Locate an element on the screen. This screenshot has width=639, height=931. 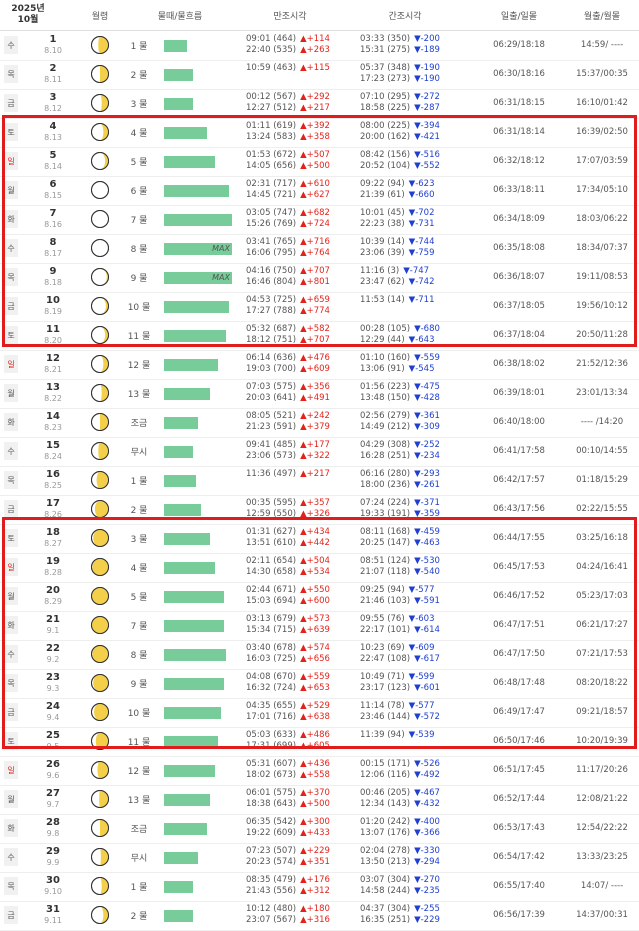
tide-time: 00:15 (171) is located at coordinates (385, 764).